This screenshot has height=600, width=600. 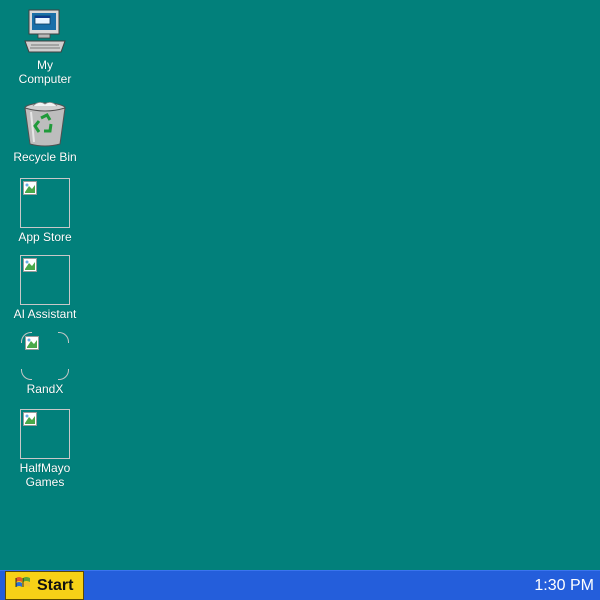 I want to click on desktop-icon-ai-assistant: AI Assistant, so click(x=45, y=288).